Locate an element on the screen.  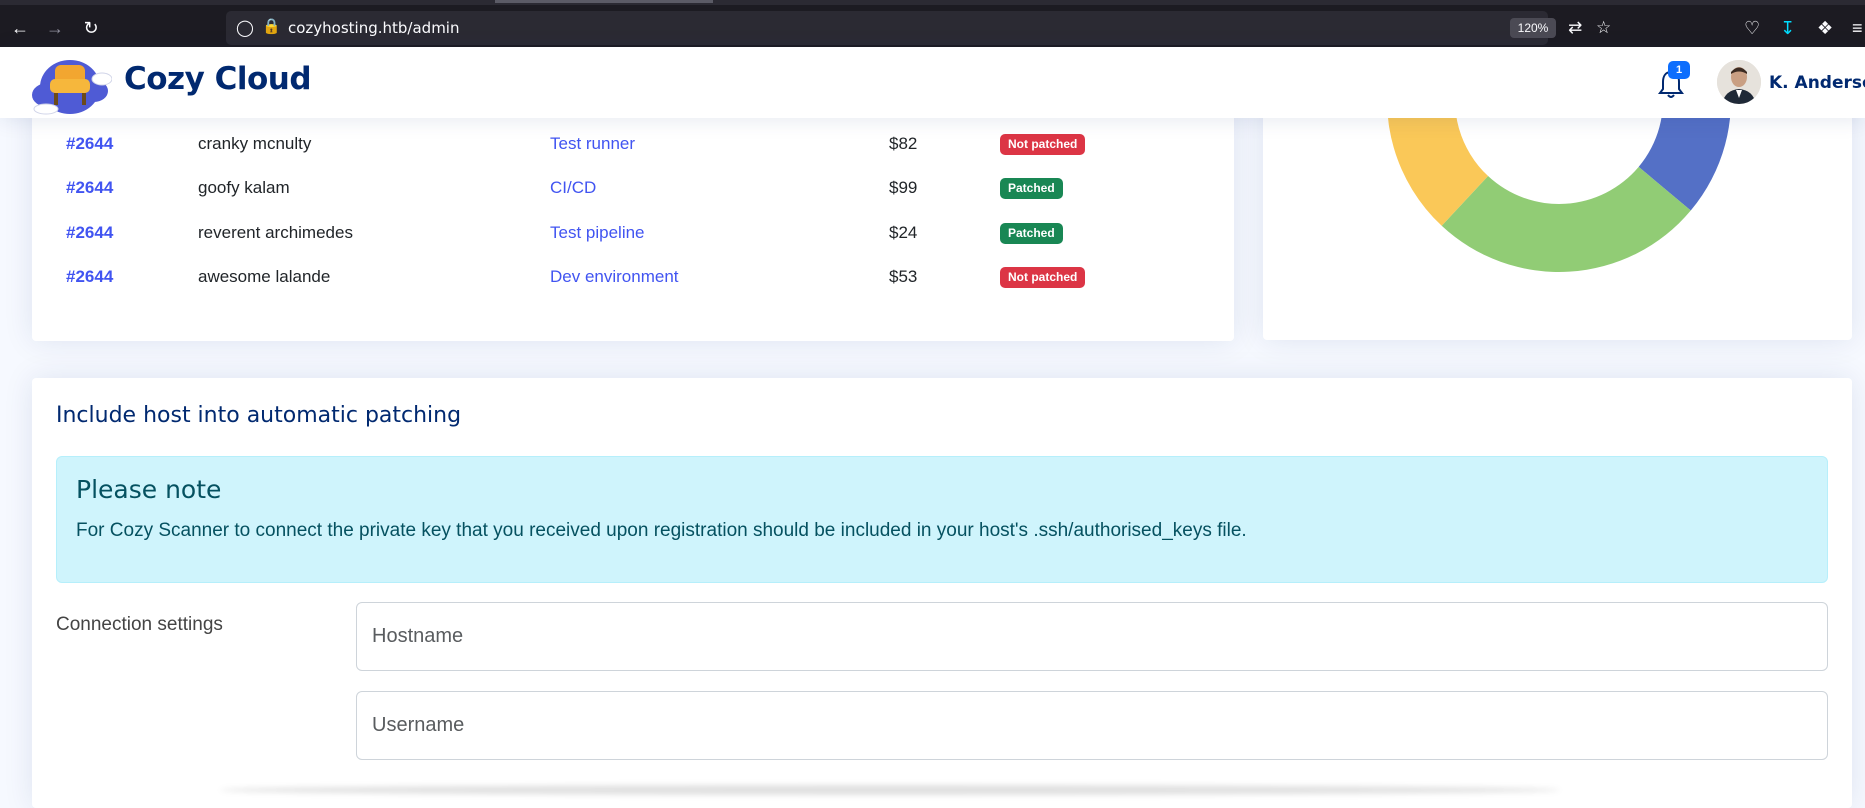
reload-icon: ↻ is located at coordinates (91, 28).